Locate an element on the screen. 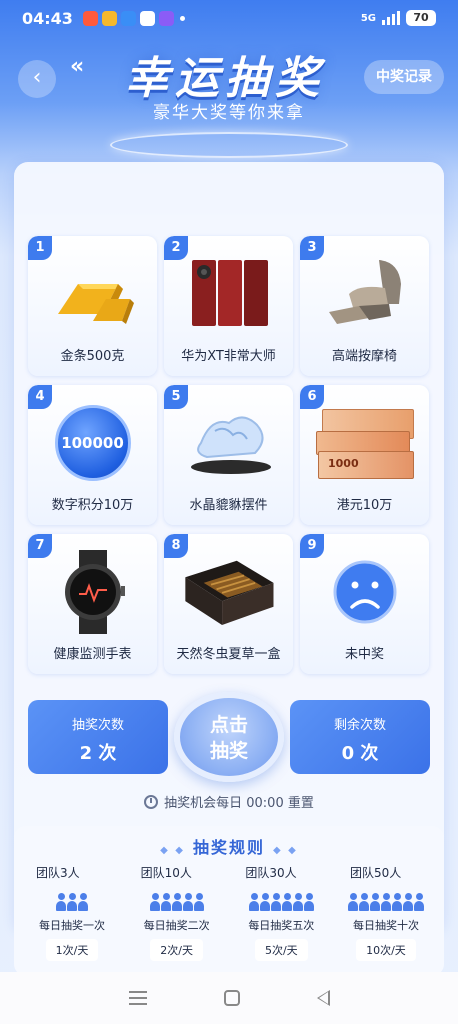  draw-button-line1: 点击 is located at coordinates (228, 725).